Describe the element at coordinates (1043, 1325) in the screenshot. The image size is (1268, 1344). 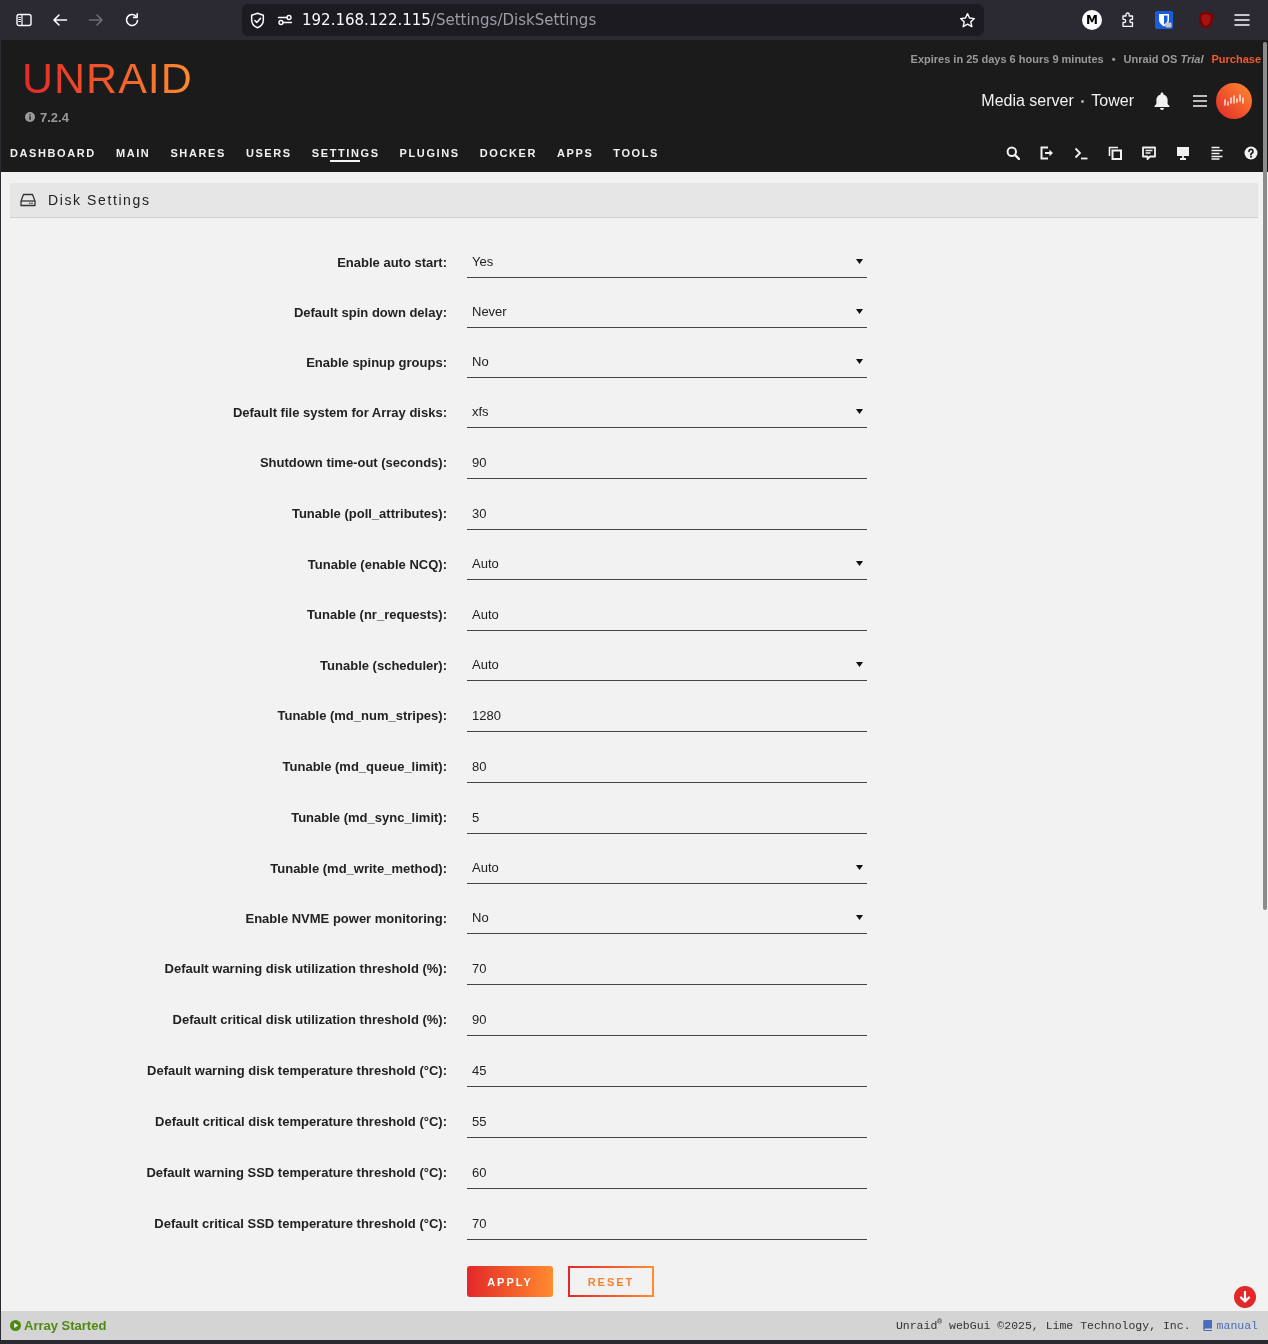
I see `copyright-text: Unraid$^{®}$ webGui ©2025, Lime Technology, Inc.` at that location.